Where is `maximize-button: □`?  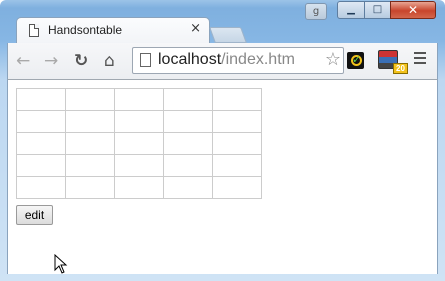 maximize-button: □ is located at coordinates (377, 10).